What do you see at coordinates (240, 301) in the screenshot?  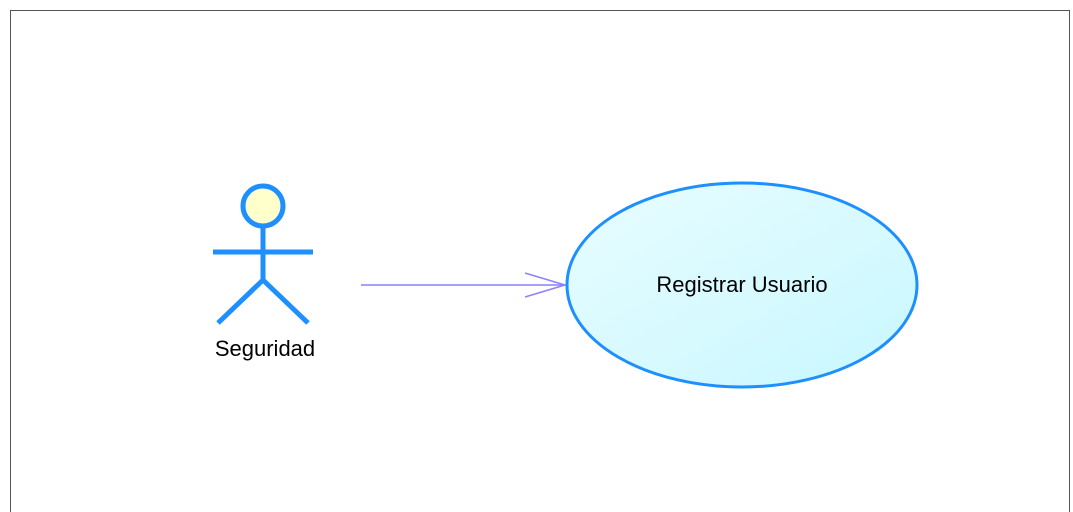 I see `actor-left-leg` at bounding box center [240, 301].